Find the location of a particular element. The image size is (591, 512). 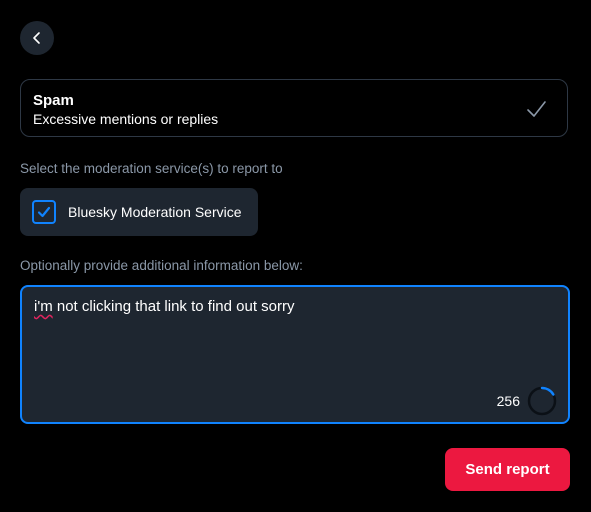

service-option-bluesky-moderation: Bluesky Moderation Service is located at coordinates (139, 212).